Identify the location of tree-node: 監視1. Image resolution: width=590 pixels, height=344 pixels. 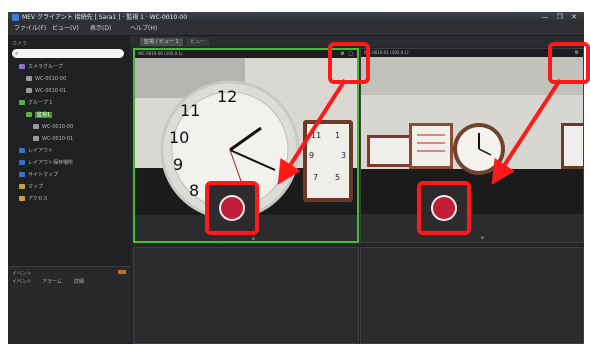
(39, 115).